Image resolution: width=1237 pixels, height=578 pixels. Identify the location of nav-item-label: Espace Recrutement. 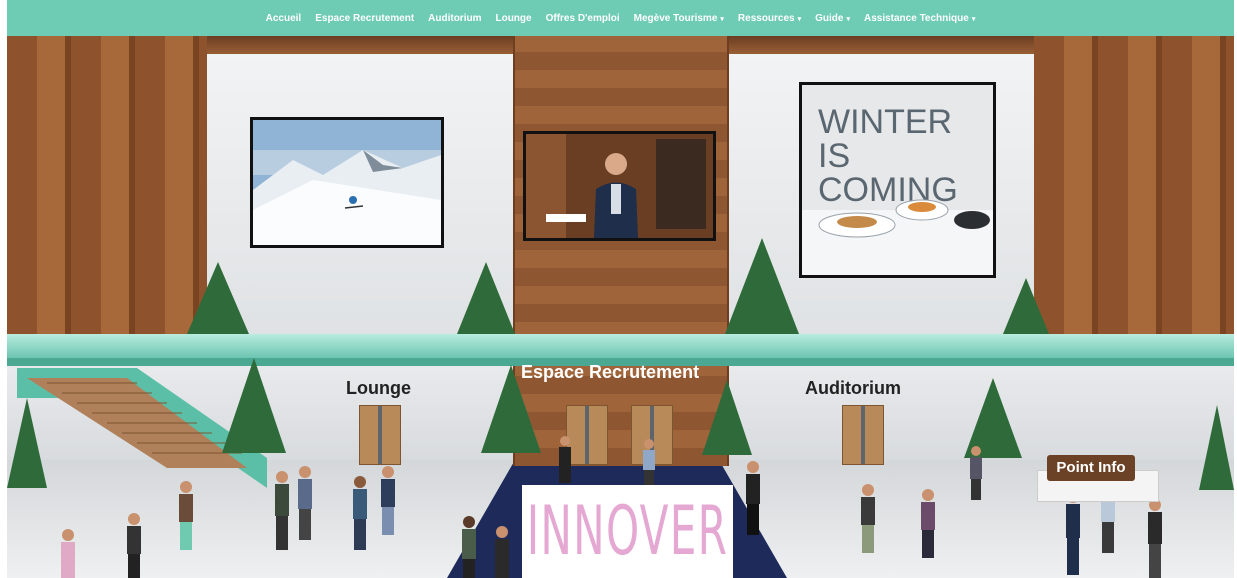
(365, 18).